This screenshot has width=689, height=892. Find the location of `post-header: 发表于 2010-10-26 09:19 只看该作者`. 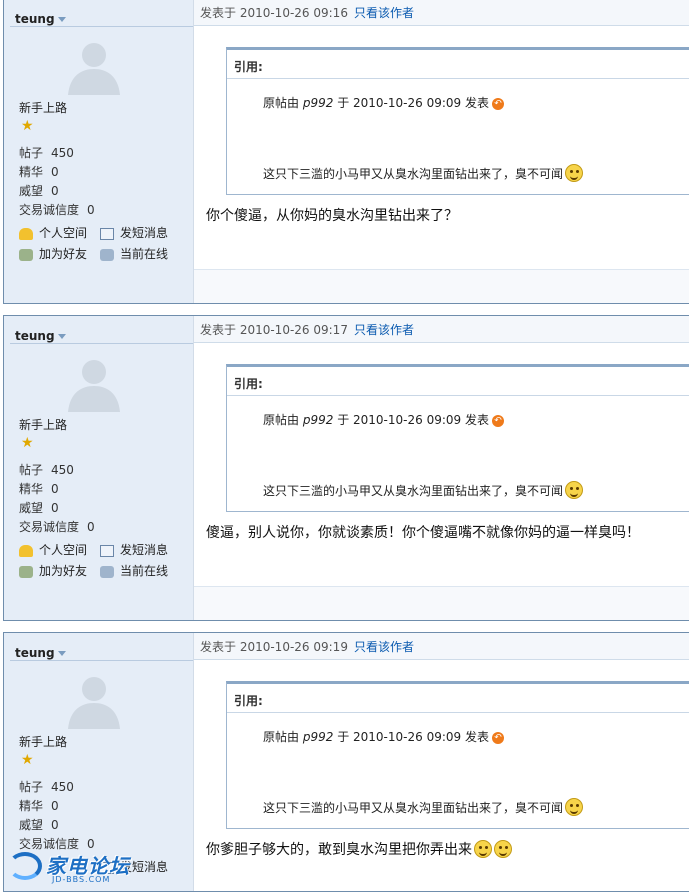

post-header: 发表于 2010-10-26 09:19 只看该作者 is located at coordinates (441, 646).